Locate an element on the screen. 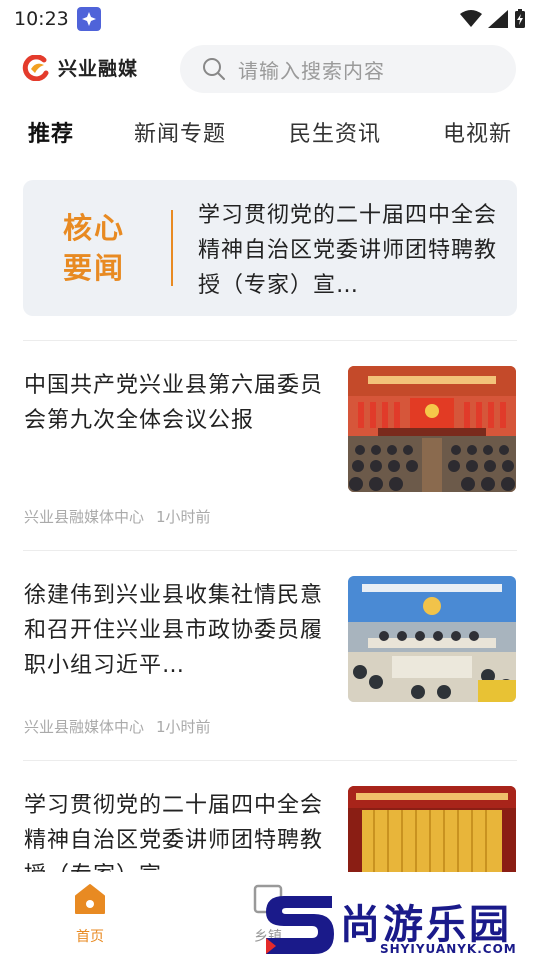  site-watermark: 尚游乐园 SHYIYUANYK.COM is located at coordinates (401, 925).